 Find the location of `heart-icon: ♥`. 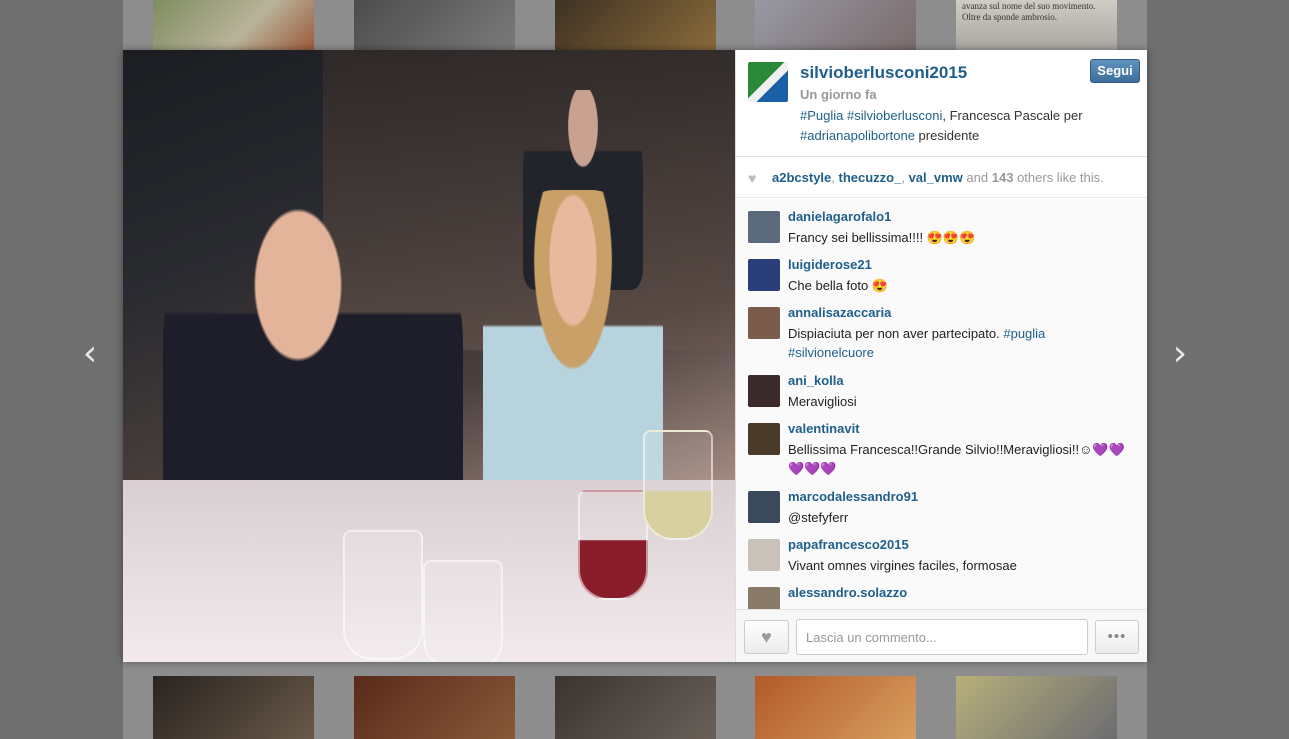

heart-icon: ♥ is located at coordinates (752, 178).